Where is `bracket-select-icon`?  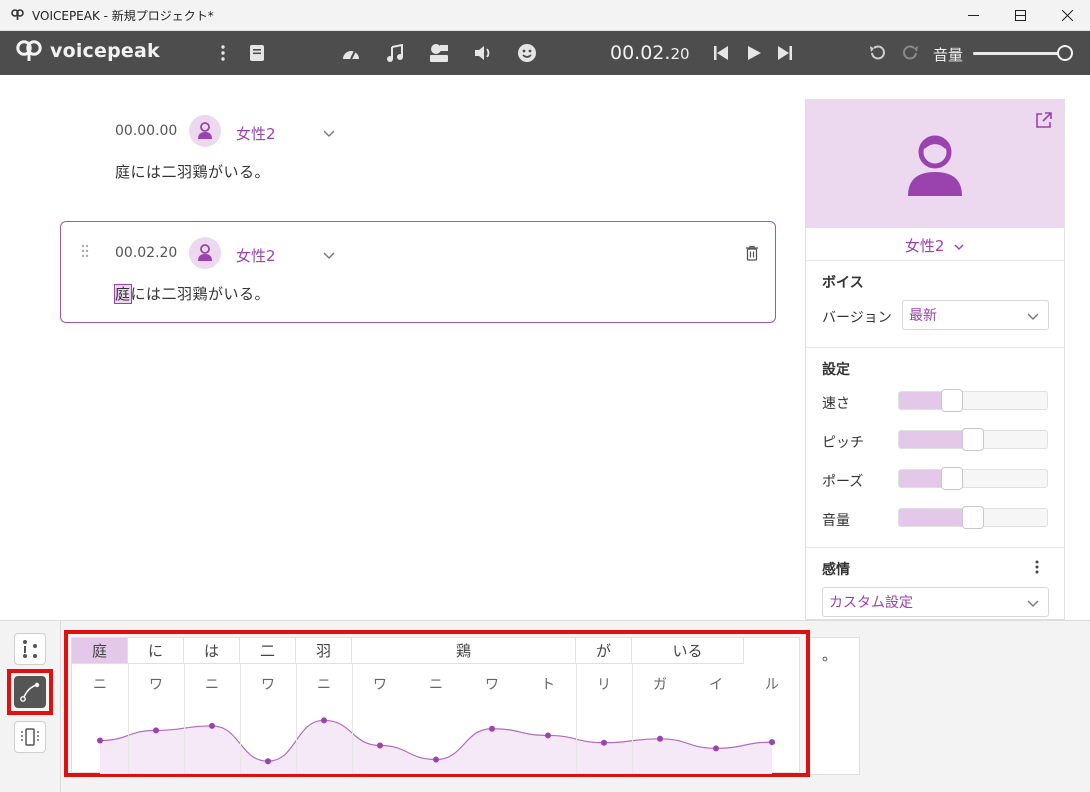
bracket-select-icon is located at coordinates (30, 737).